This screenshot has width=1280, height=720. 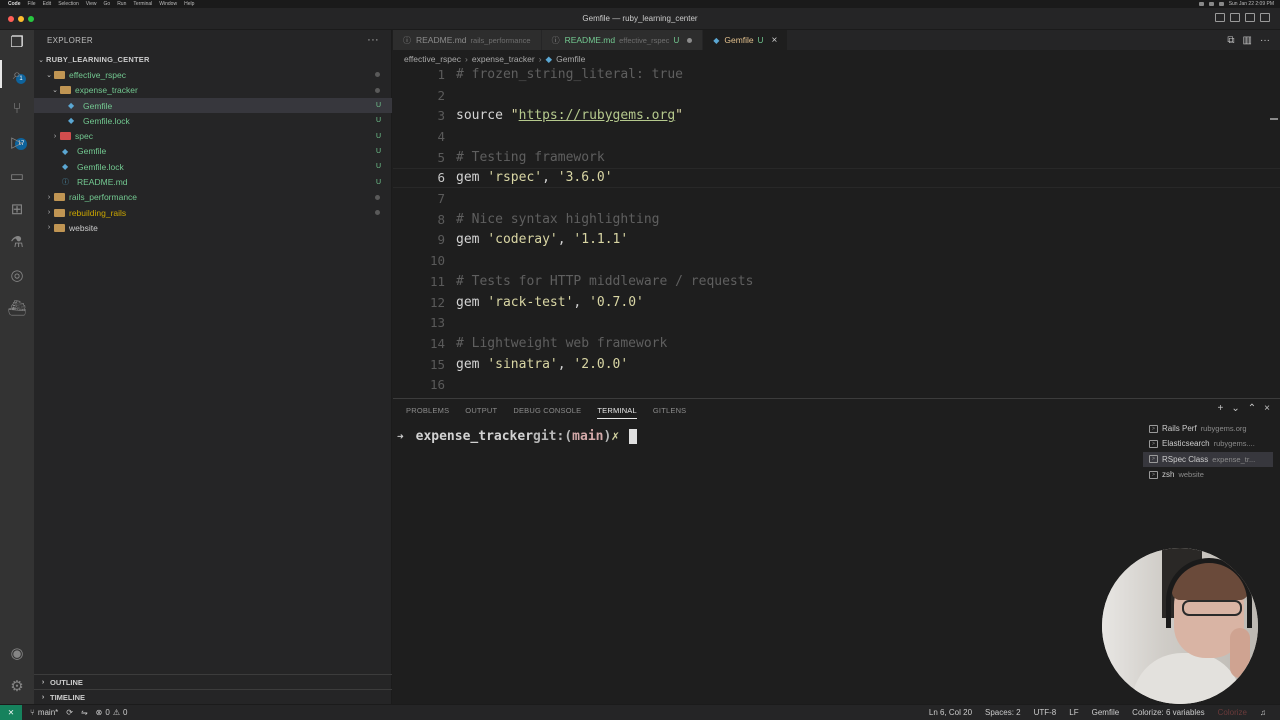 I want to click on end-of-line: LF, so click(x=1073, y=712).